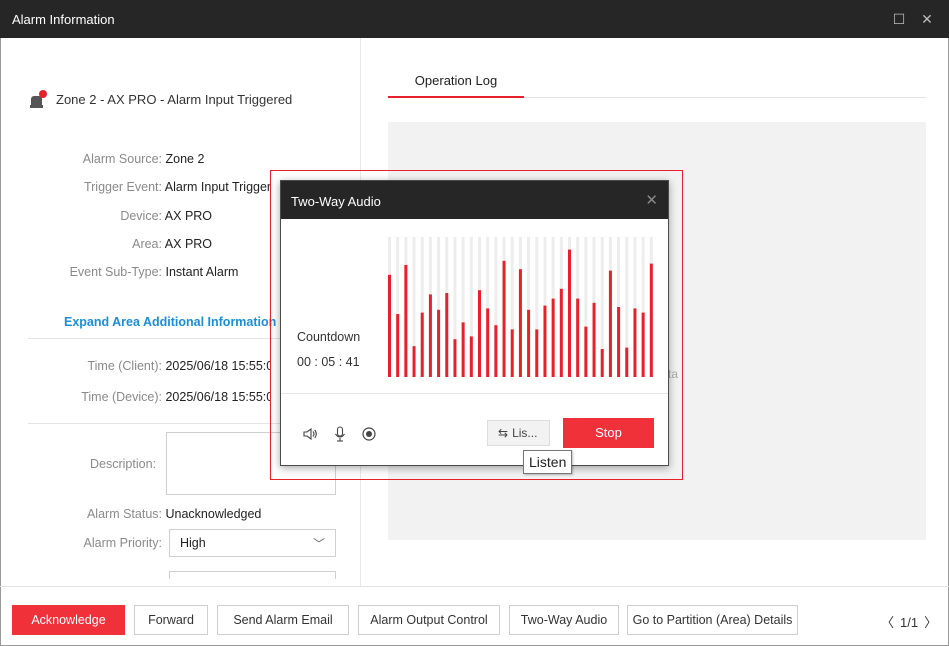 This screenshot has width=949, height=646. Describe the element at coordinates (122, 543) in the screenshot. I see `field-label: Alarm Priority:` at that location.